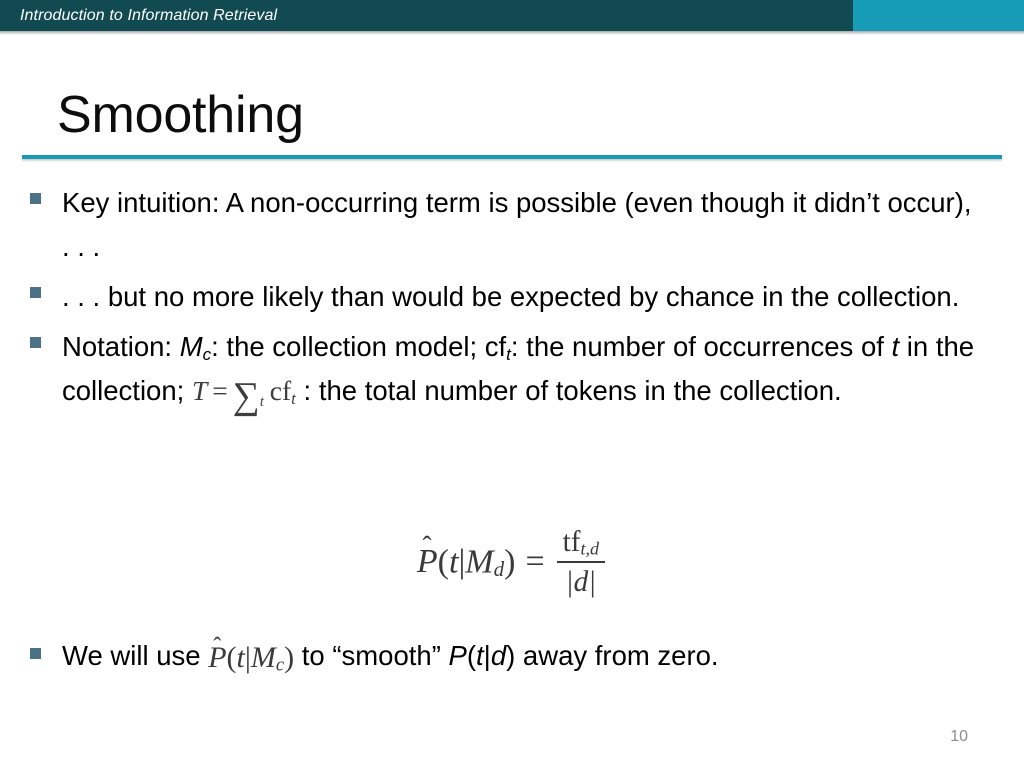 Image resolution: width=1024 pixels, height=768 pixels. Describe the element at coordinates (457, 655) in the screenshot. I see `smooth-symbol-P: P` at that location.